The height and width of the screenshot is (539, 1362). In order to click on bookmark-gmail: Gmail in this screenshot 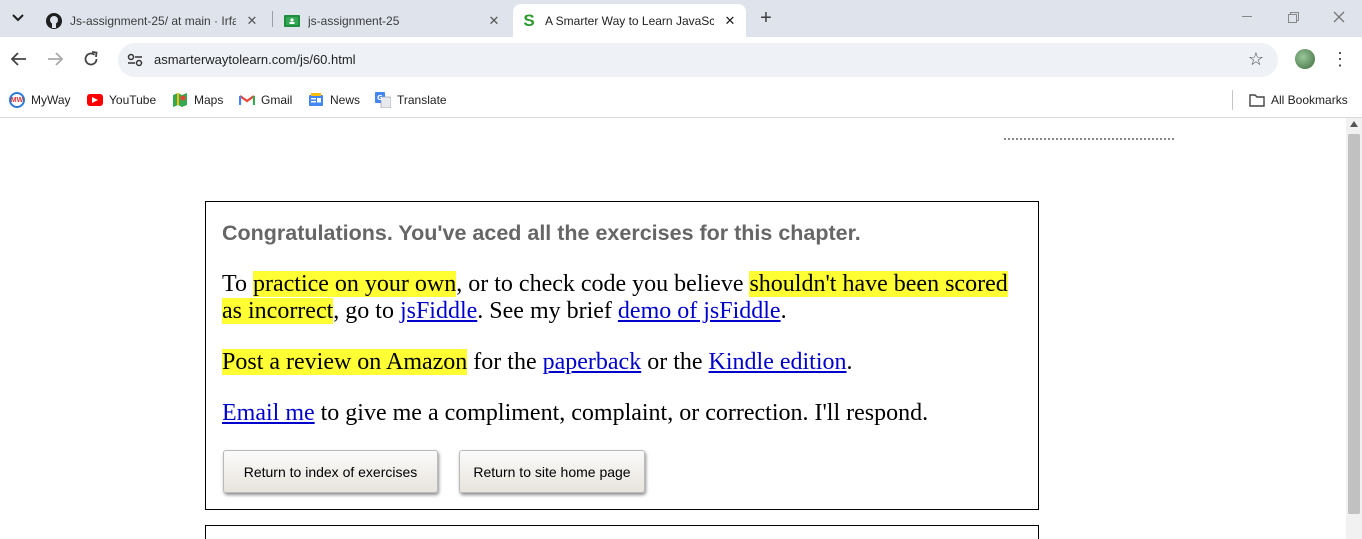, I will do `click(265, 100)`.